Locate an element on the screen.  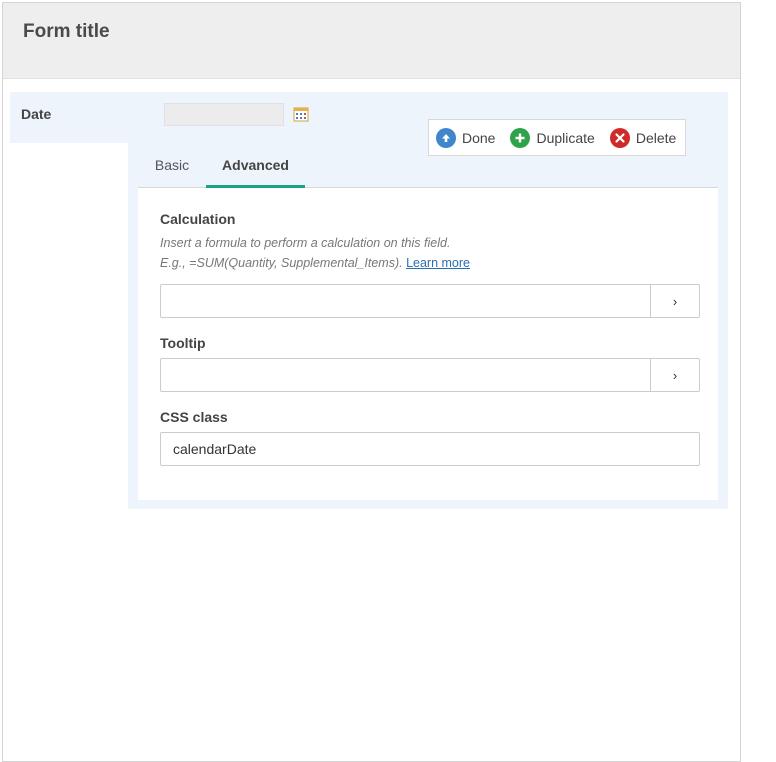
plus-icon is located at coordinates (520, 137).